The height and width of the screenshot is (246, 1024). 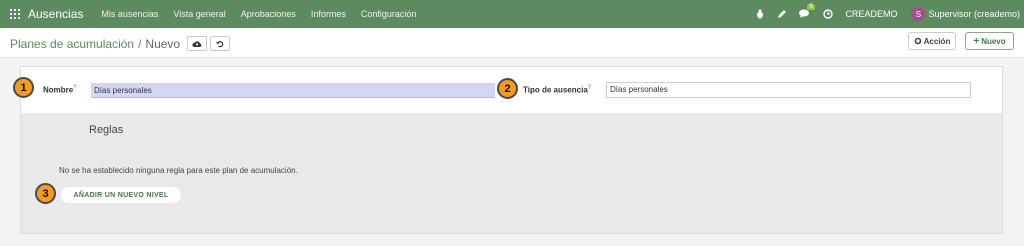 What do you see at coordinates (72, 44) in the screenshot?
I see `breadcrumb-parent: Planes de acumulación` at bounding box center [72, 44].